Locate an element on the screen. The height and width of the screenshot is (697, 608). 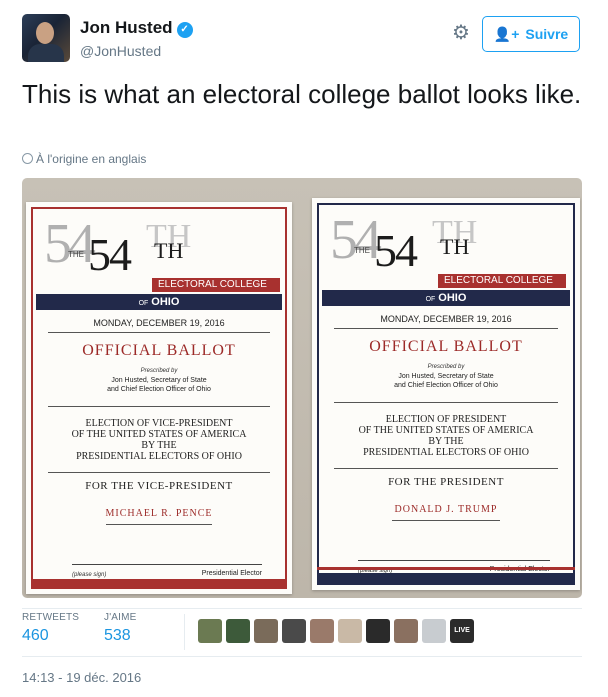
ballot-stripe-accent is located at coordinates (446, 568).